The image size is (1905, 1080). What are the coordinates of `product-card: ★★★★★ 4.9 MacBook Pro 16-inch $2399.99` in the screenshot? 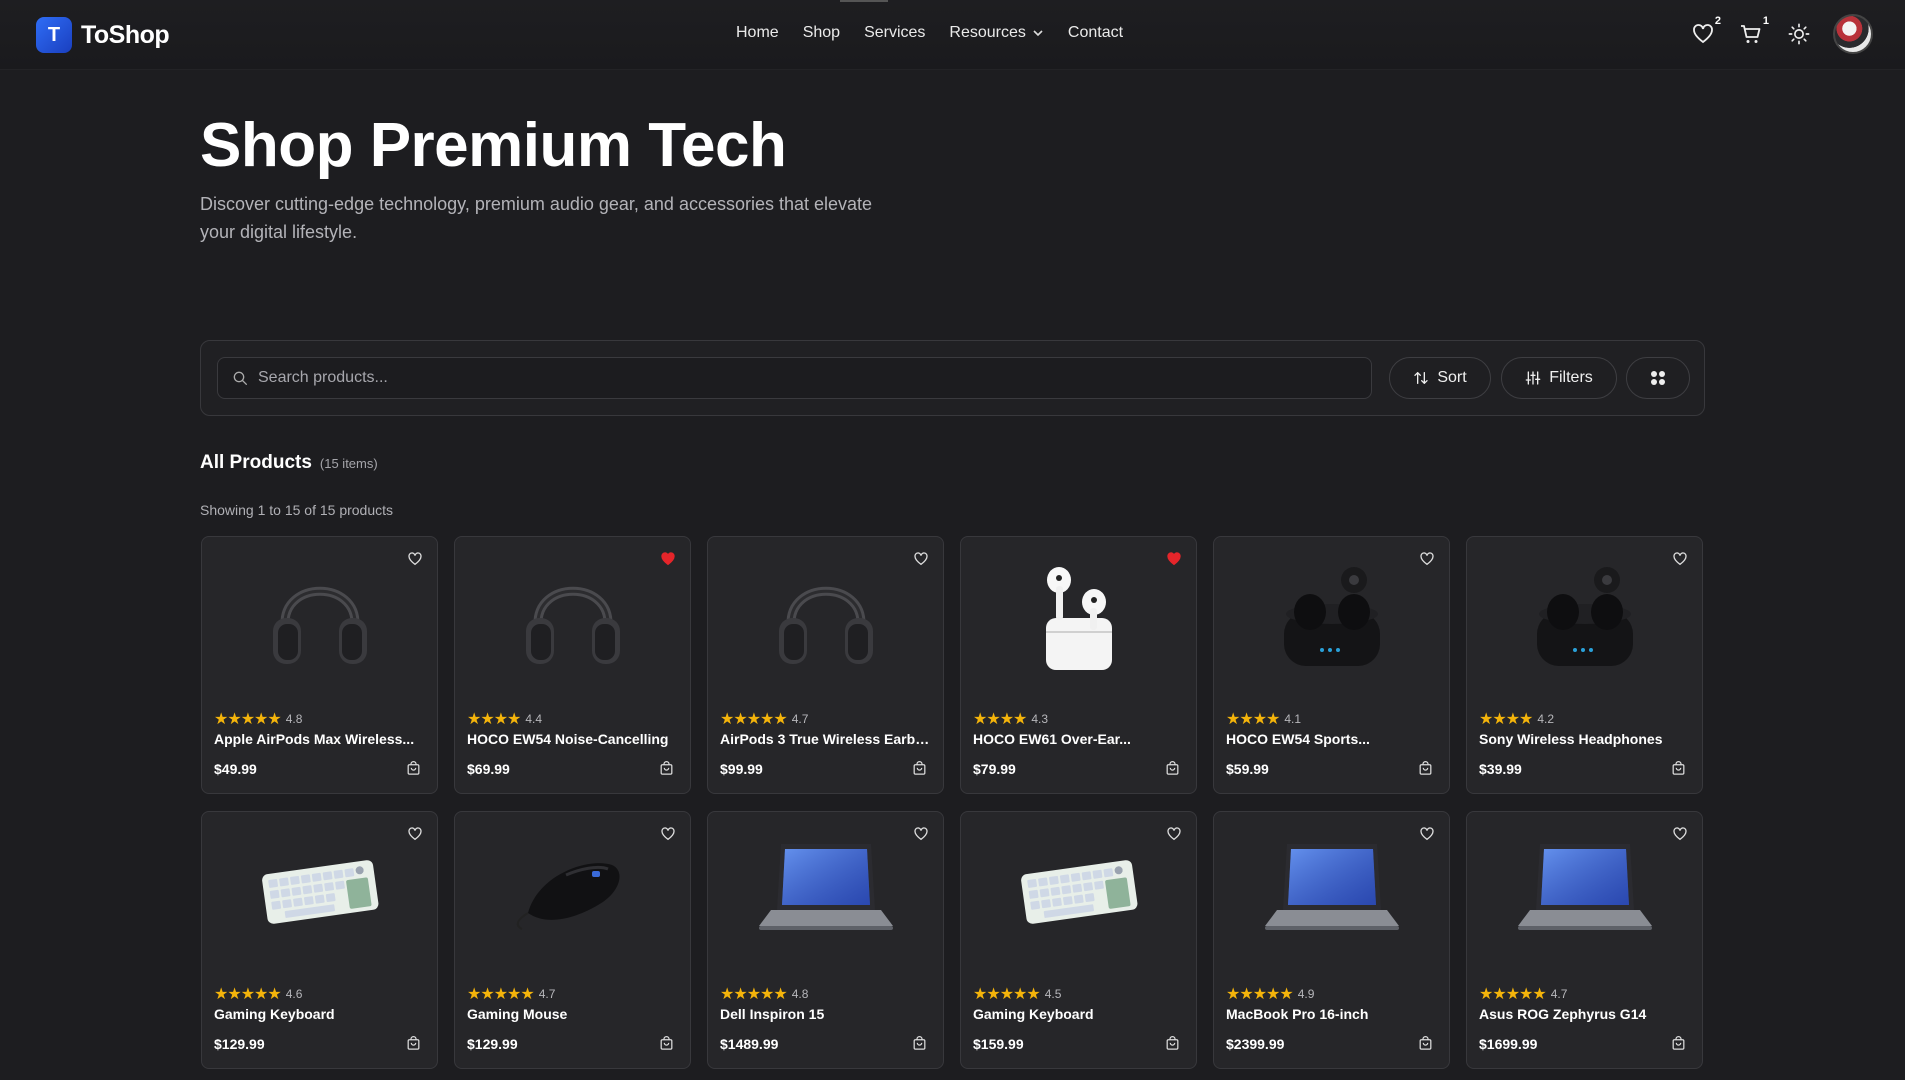 It's located at (1331, 940).